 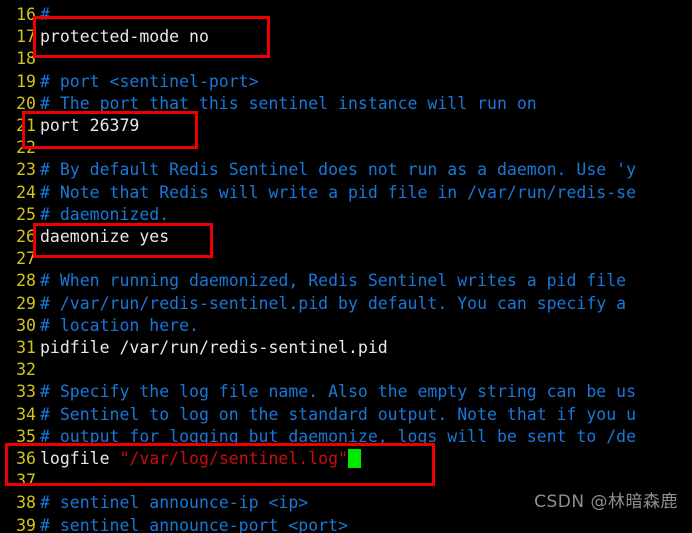 I want to click on line-number: 18, so click(x=26, y=59).